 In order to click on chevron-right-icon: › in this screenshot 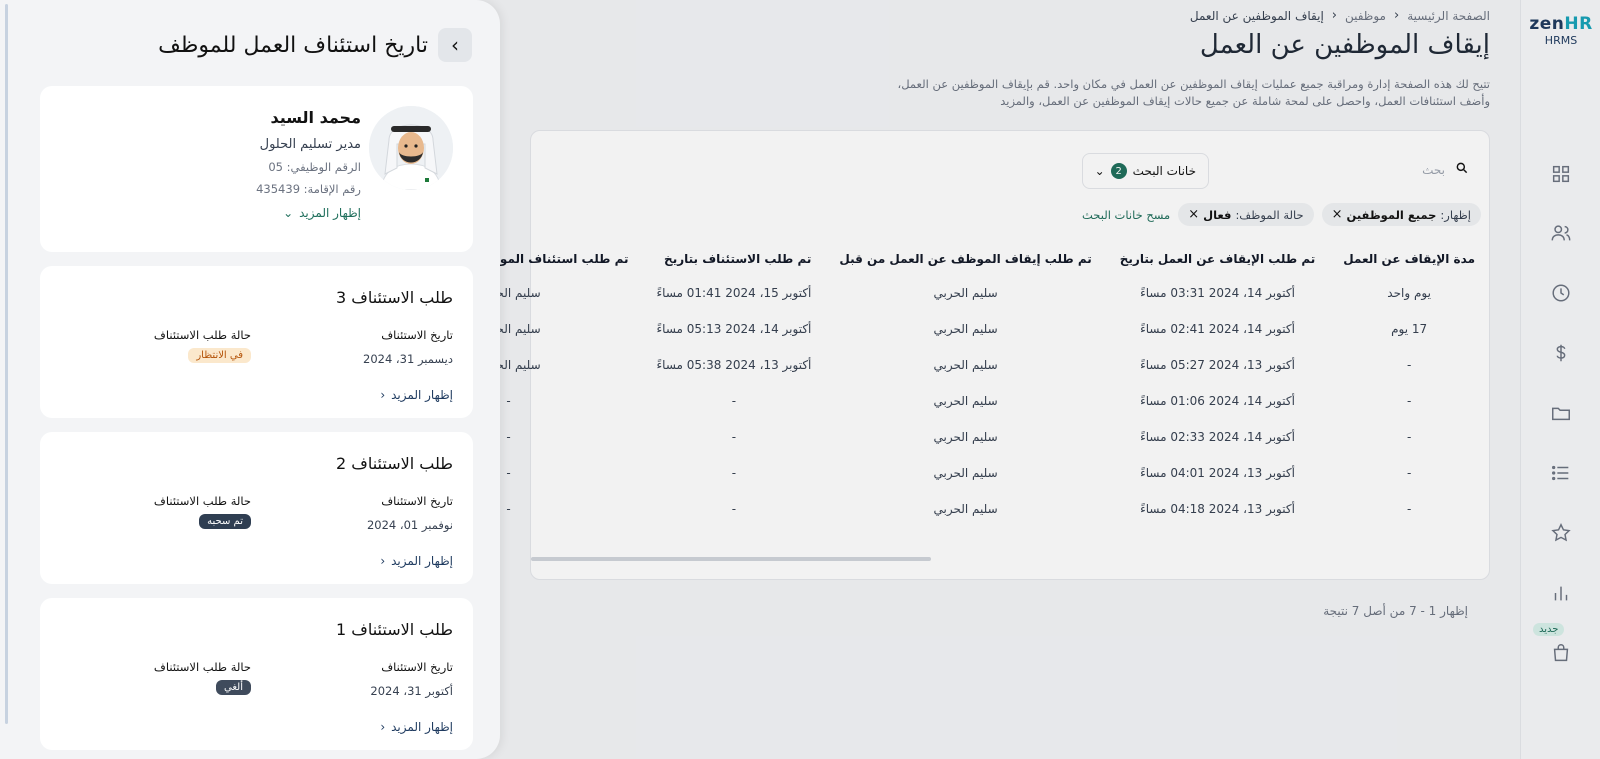, I will do `click(455, 45)`.